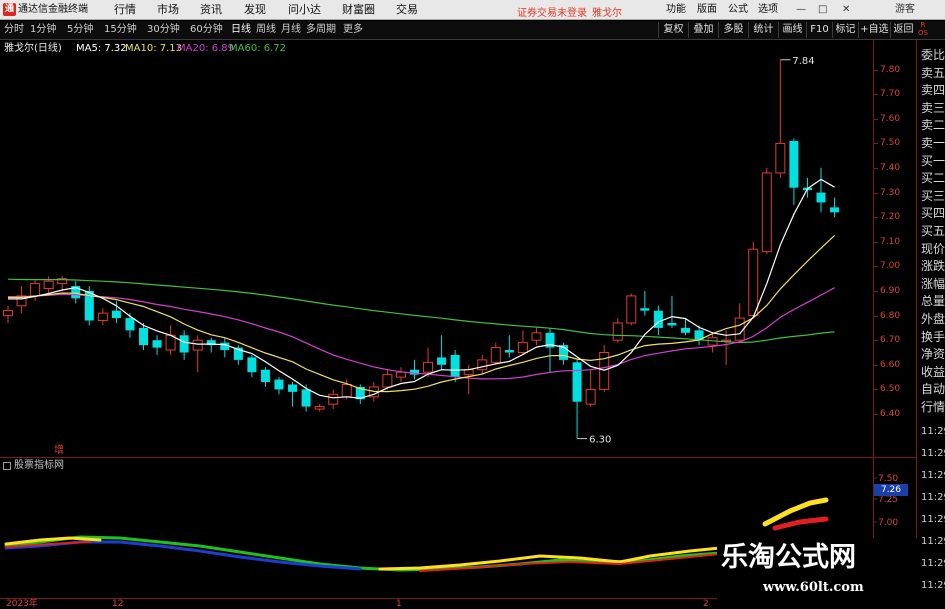  Describe the element at coordinates (673, 30) in the screenshot. I see `adjust-button: 复权` at that location.